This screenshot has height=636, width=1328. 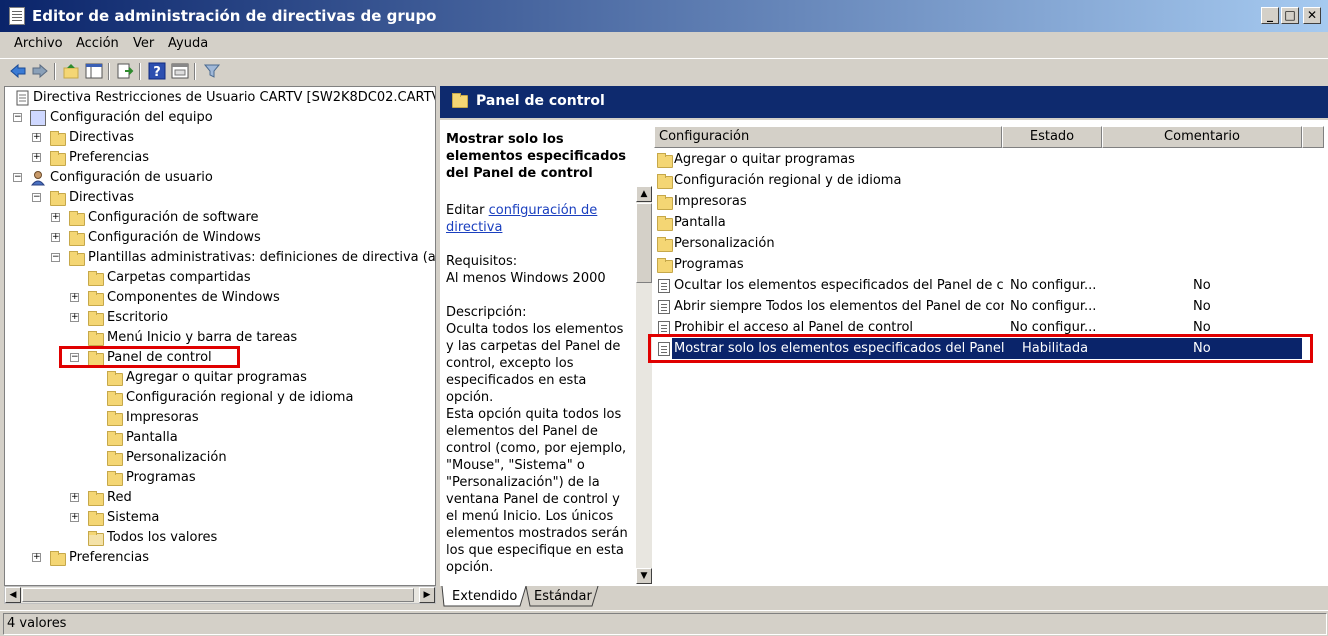 What do you see at coordinates (220, 218) in the screenshot?
I see `tree-item: + Configuración de software` at bounding box center [220, 218].